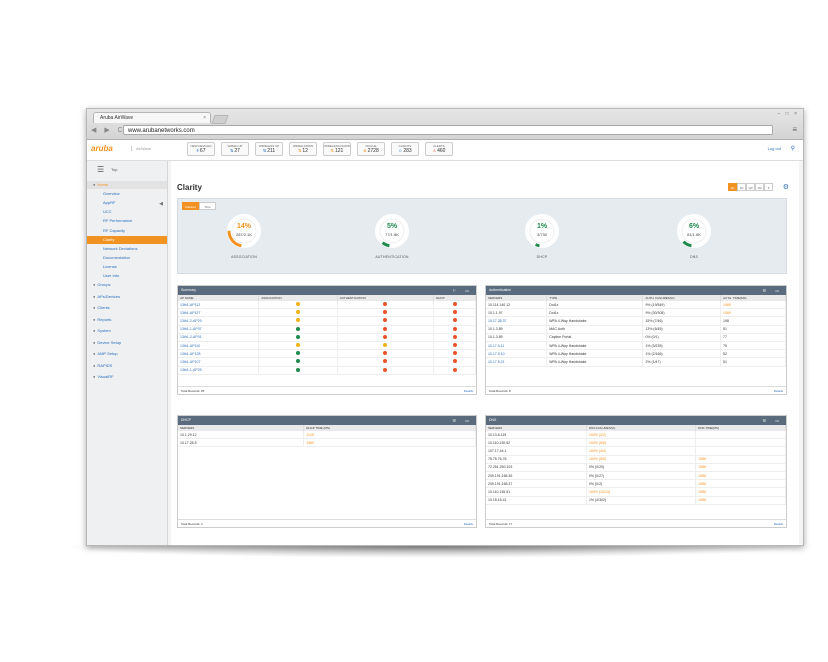 This screenshot has height=662, width=828. I want to click on tab-close-icon: ×, so click(204, 118).